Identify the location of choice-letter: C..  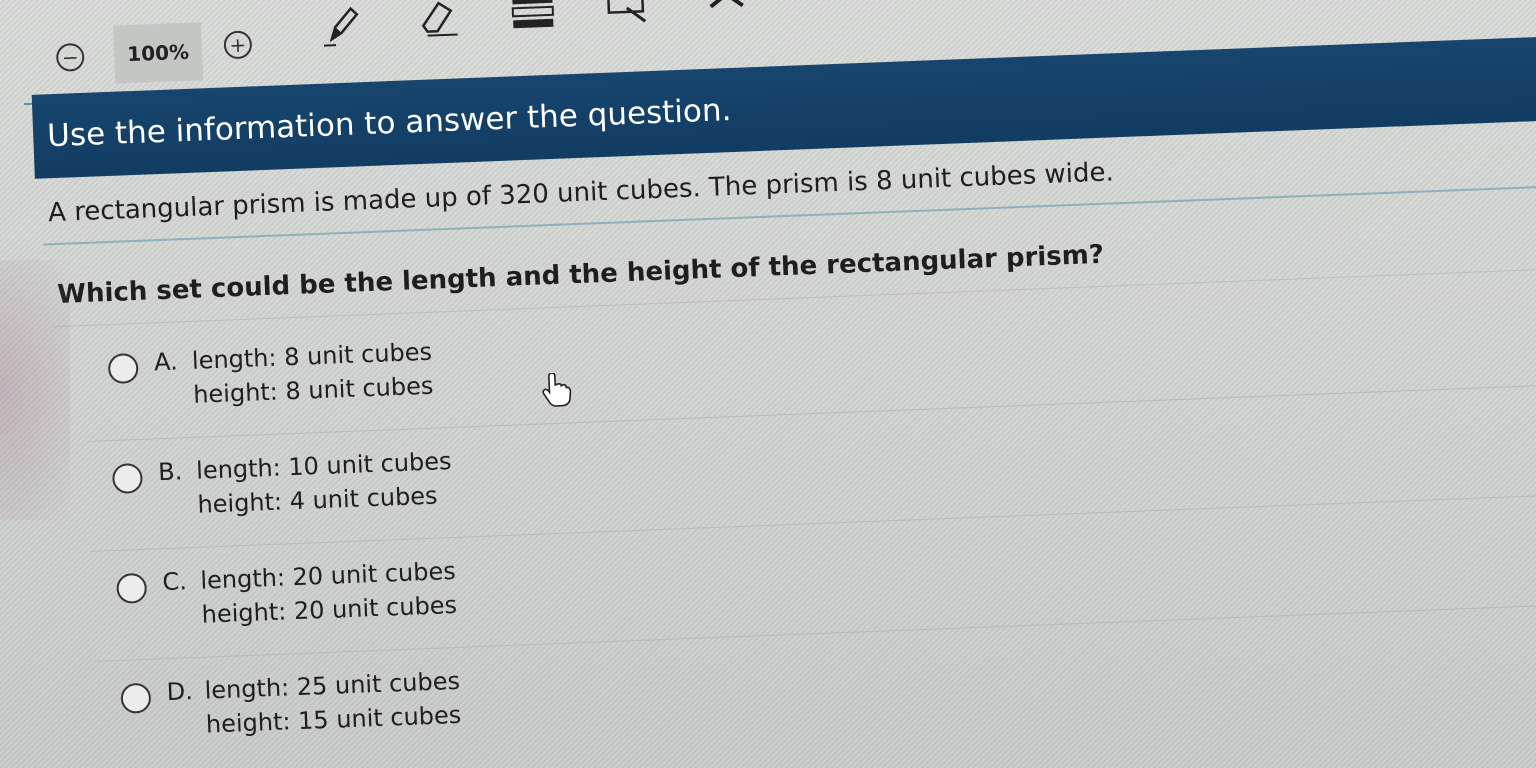
(174, 582).